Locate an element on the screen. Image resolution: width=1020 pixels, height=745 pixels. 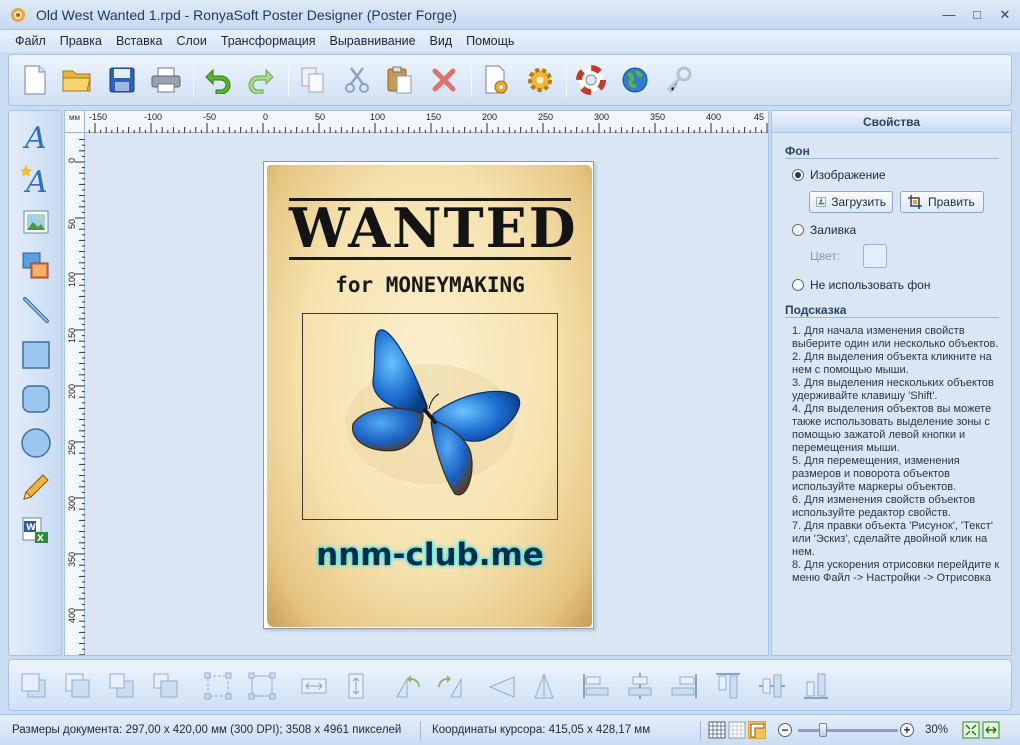
no-background-label: Не использовать фон is located at coordinates (870, 285).